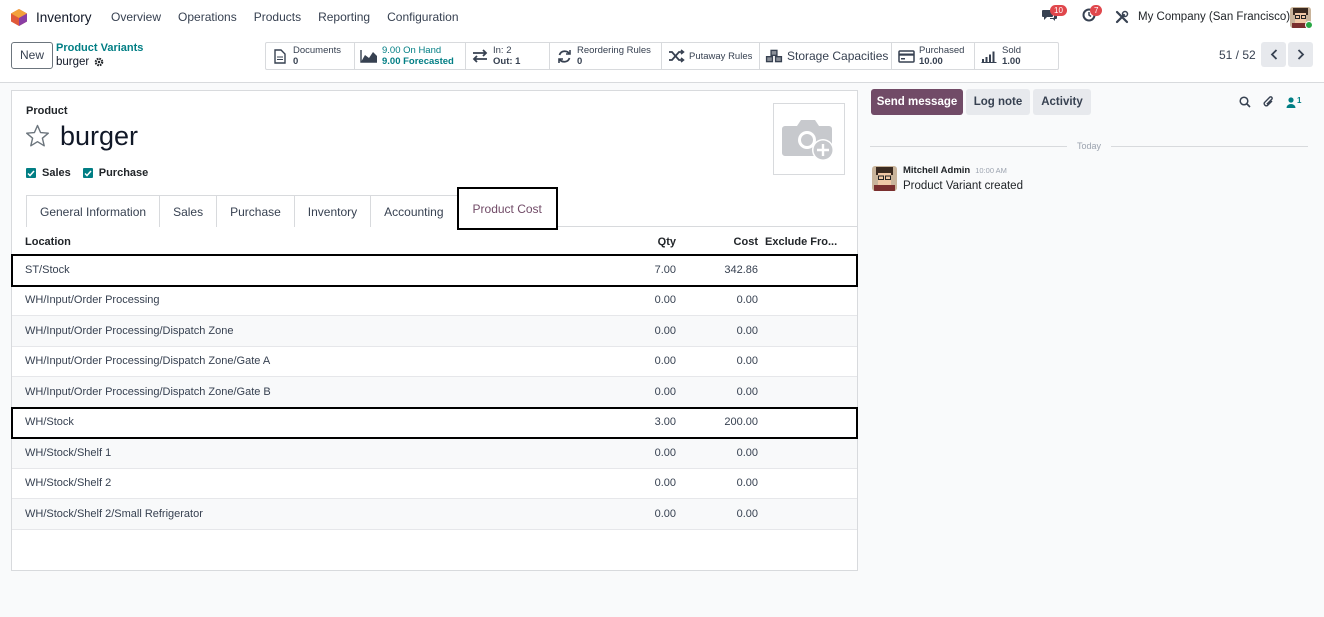 The height and width of the screenshot is (617, 1324). Describe the element at coordinates (1237, 55) in the screenshot. I see `pager-value: 51 / 52` at that location.